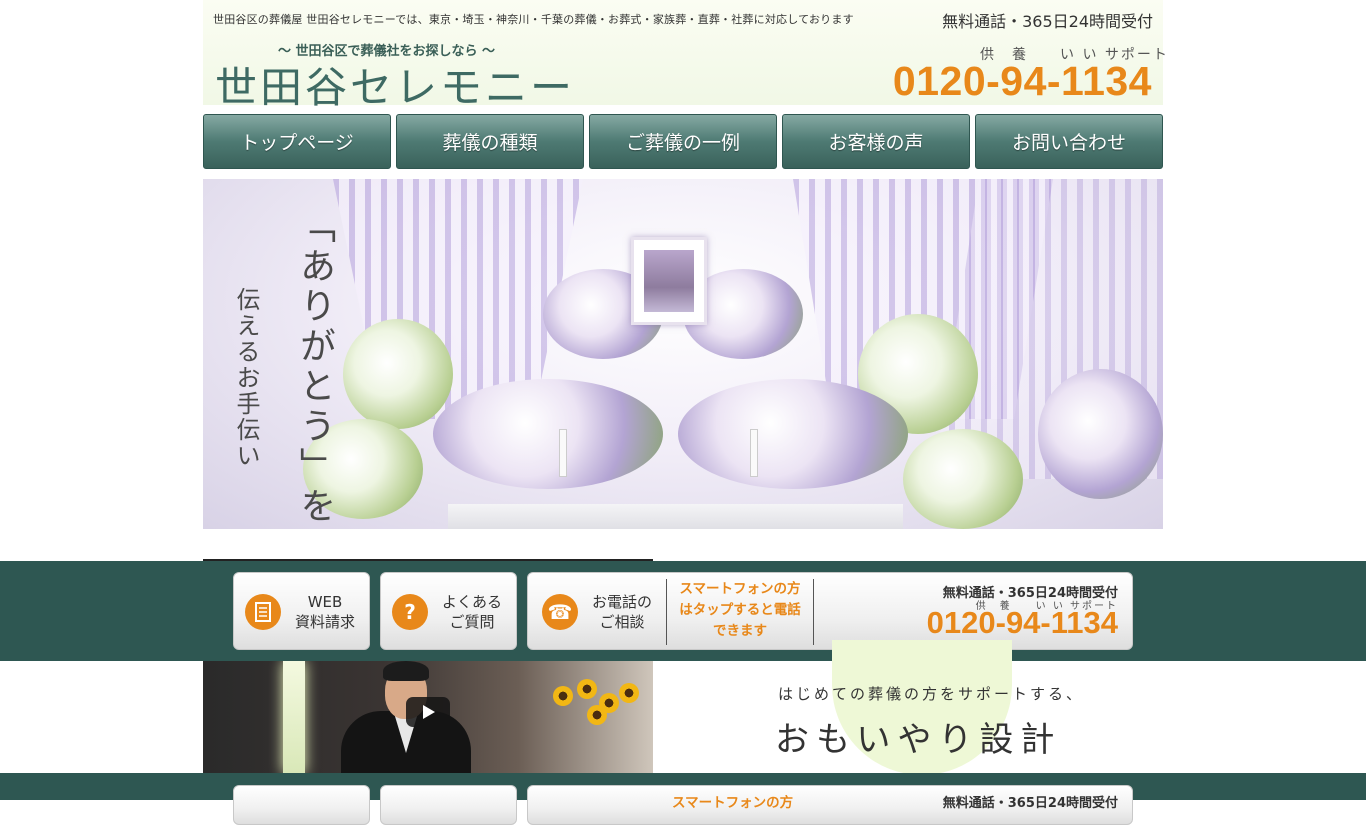 The width and height of the screenshot is (1366, 825). I want to click on hero-vertical-sub: 伝えるお手伝い, so click(246, 378).